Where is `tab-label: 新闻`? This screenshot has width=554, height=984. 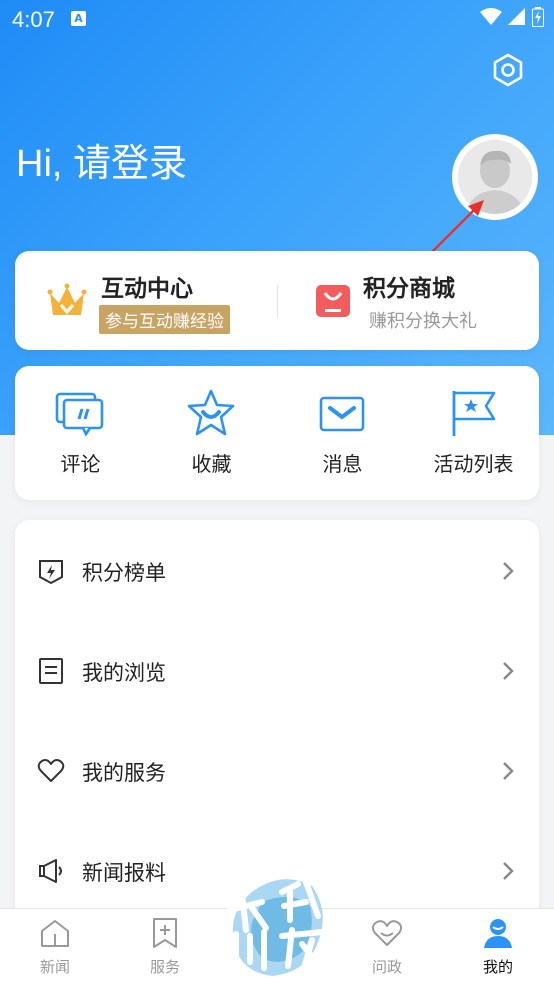 tab-label: 新闻 is located at coordinates (54, 967).